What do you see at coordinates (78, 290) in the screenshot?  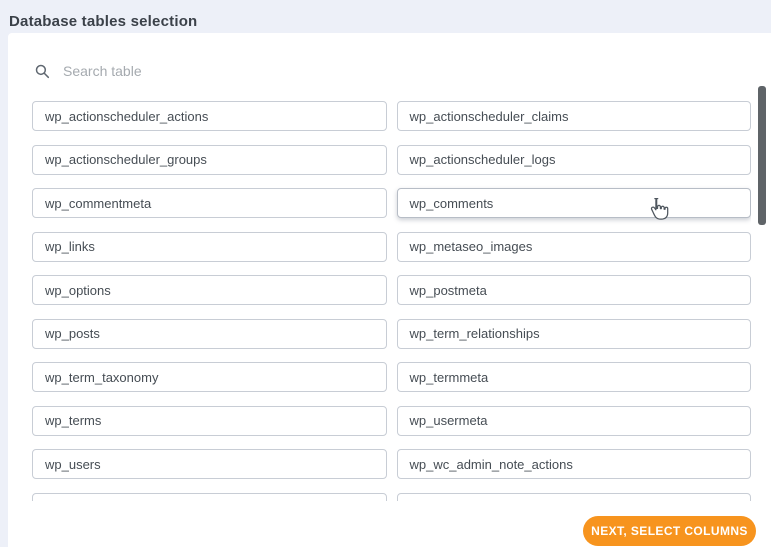 I see `table-item-label: wp_options` at bounding box center [78, 290].